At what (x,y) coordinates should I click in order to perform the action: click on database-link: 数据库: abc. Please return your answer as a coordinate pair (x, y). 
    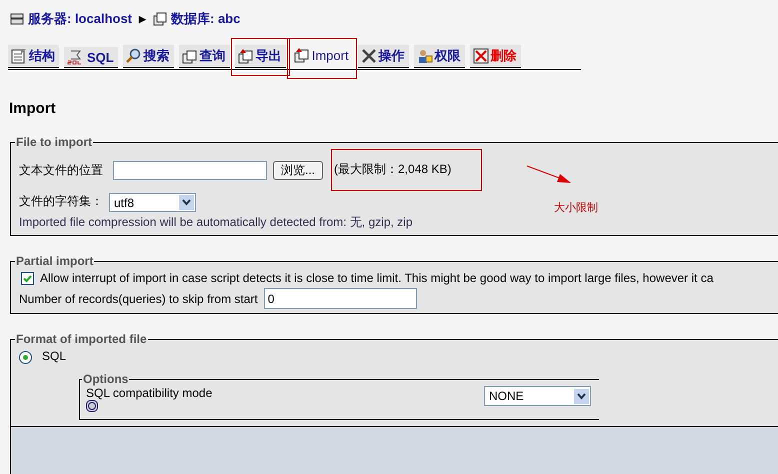
    Looking at the image, I should click on (205, 19).